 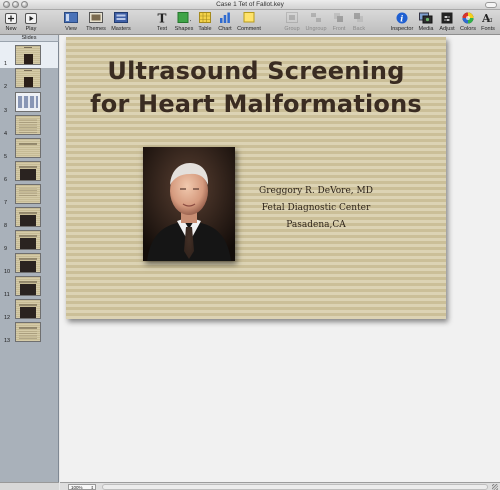 What do you see at coordinates (491, 20) in the screenshot?
I see `svg-text: a` at bounding box center [491, 20].